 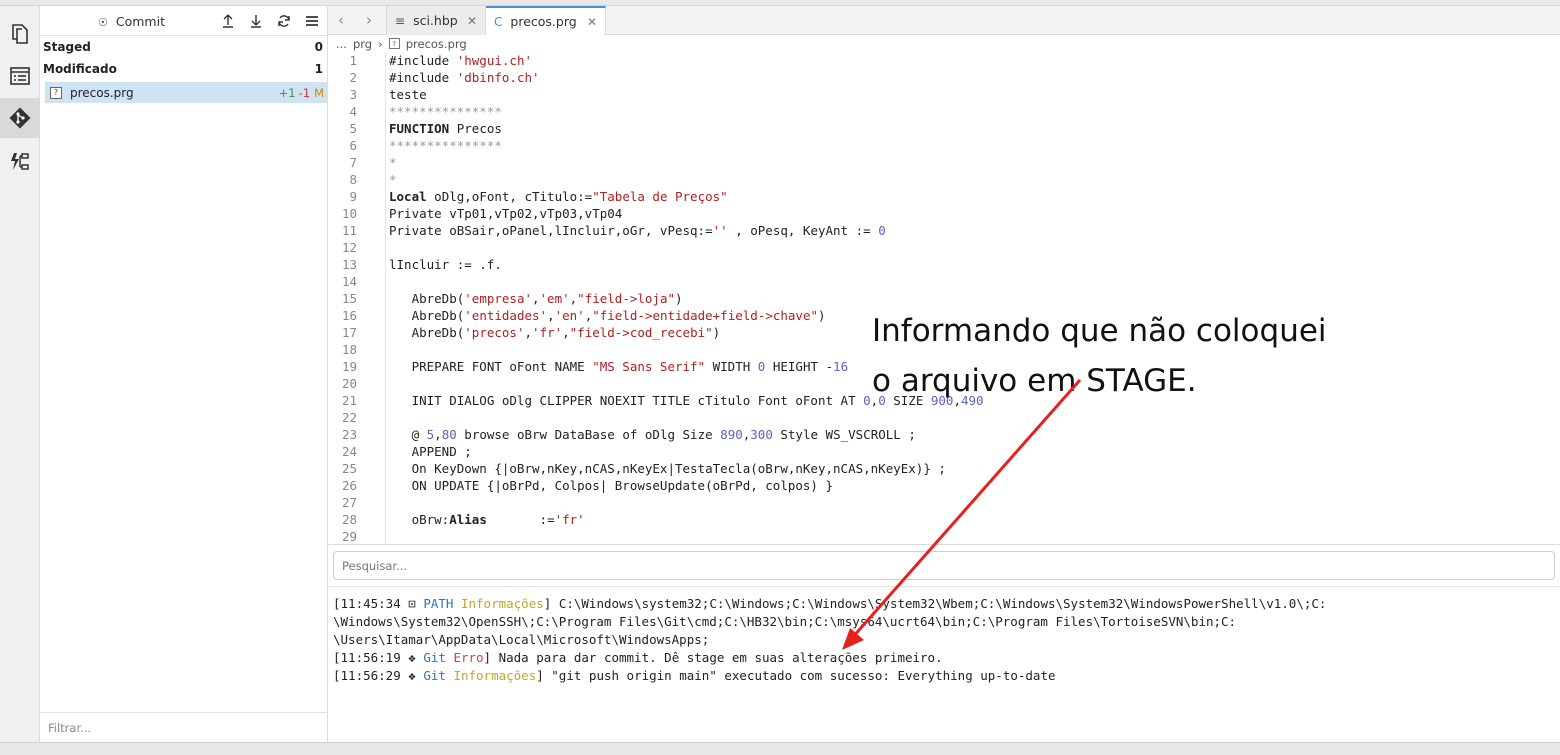 I want to click on line-number: 9, so click(x=353, y=196).